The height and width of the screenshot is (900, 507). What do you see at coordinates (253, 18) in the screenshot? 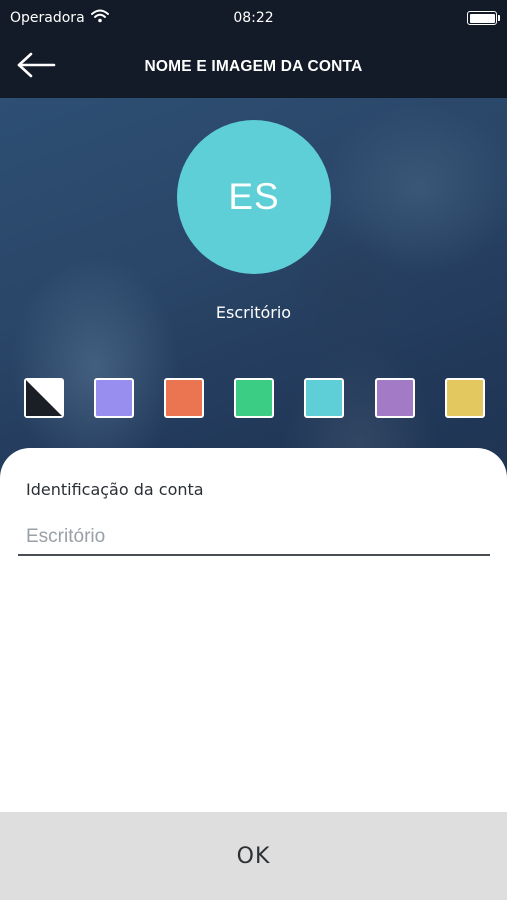
I see `status-bar: Operadora 08:22` at bounding box center [253, 18].